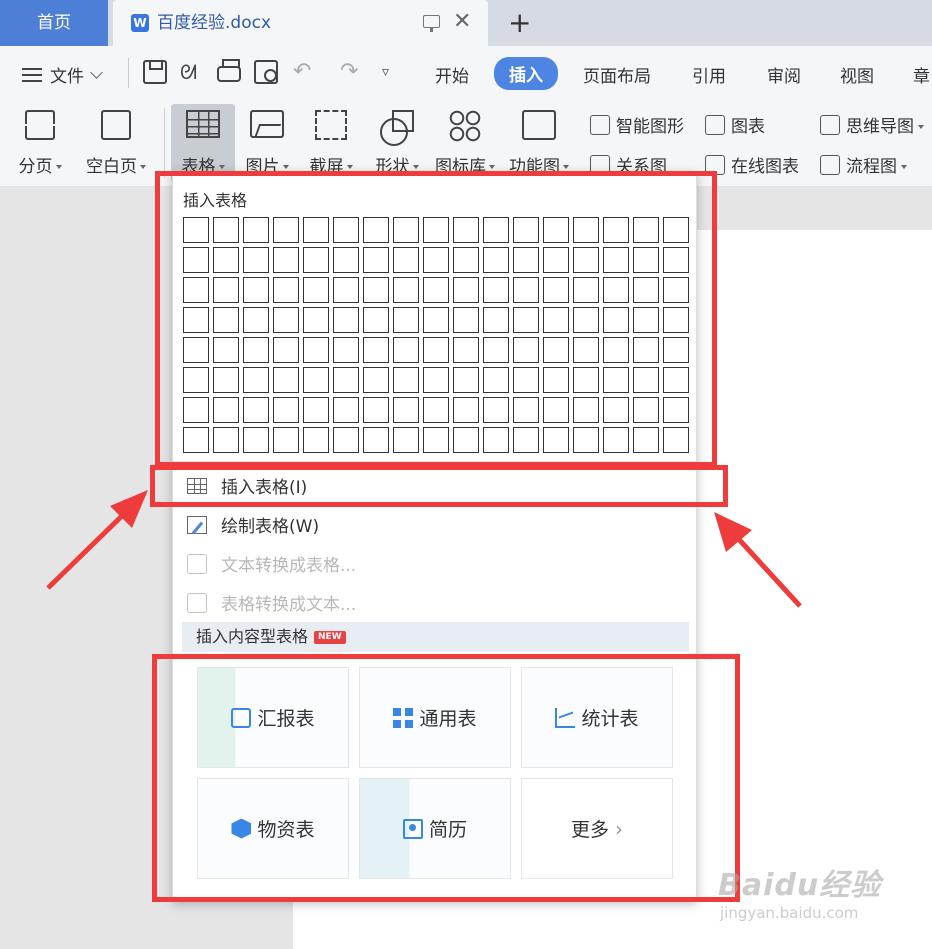 The height and width of the screenshot is (949, 932). What do you see at coordinates (403, 717) in the screenshot?
I see `grid-icon` at bounding box center [403, 717].